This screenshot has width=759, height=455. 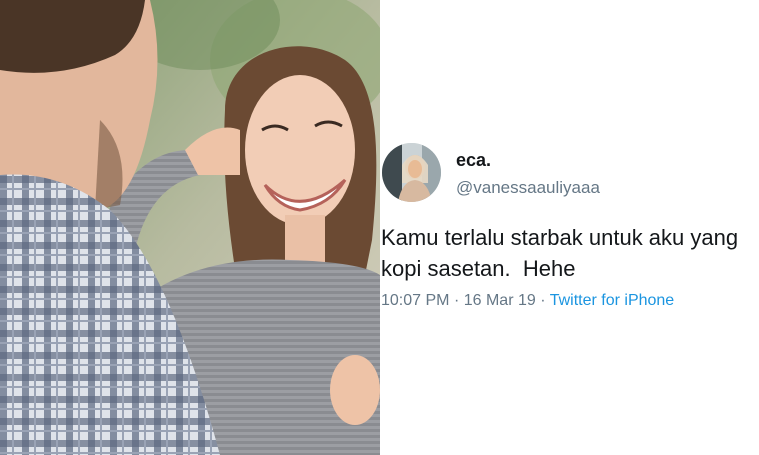 I want to click on avatar, so click(x=411, y=172).